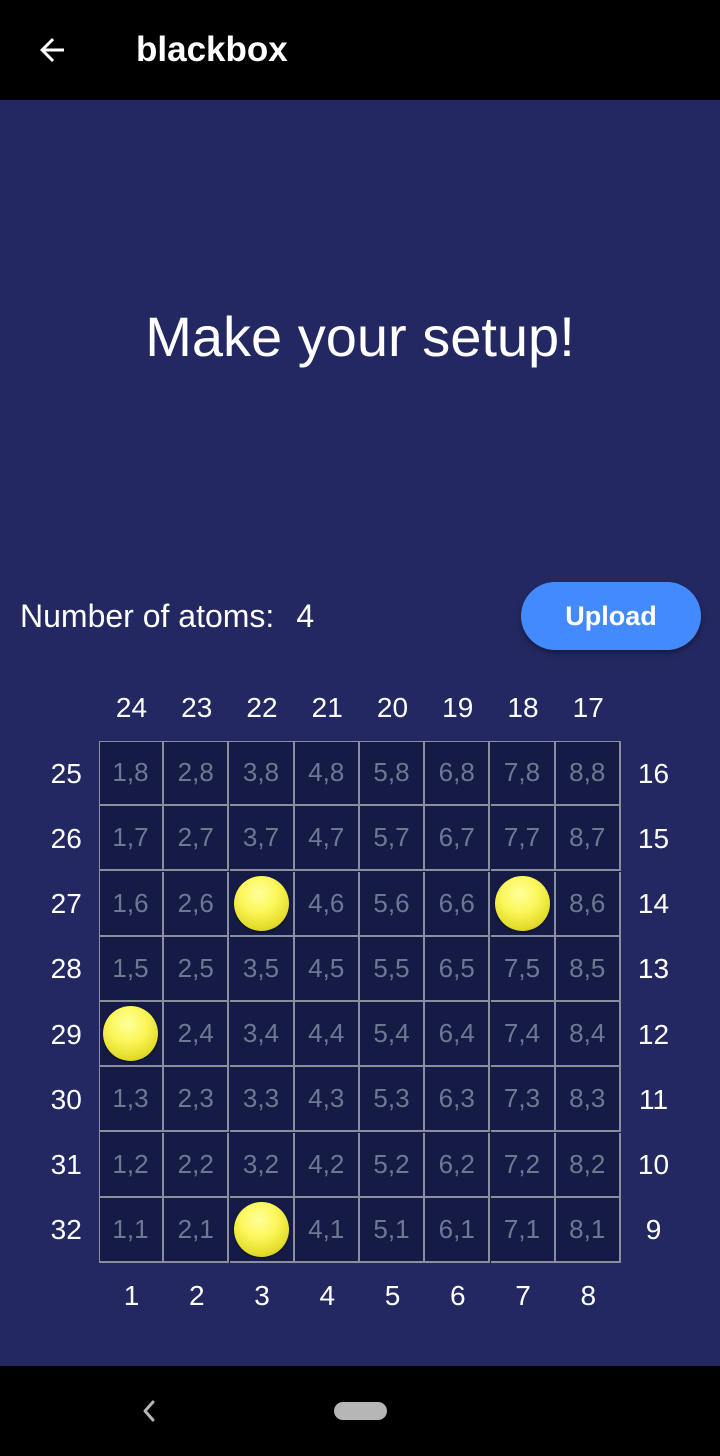 The height and width of the screenshot is (1456, 720). Describe the element at coordinates (327, 1230) in the screenshot. I see `board-cell: 4,1` at that location.